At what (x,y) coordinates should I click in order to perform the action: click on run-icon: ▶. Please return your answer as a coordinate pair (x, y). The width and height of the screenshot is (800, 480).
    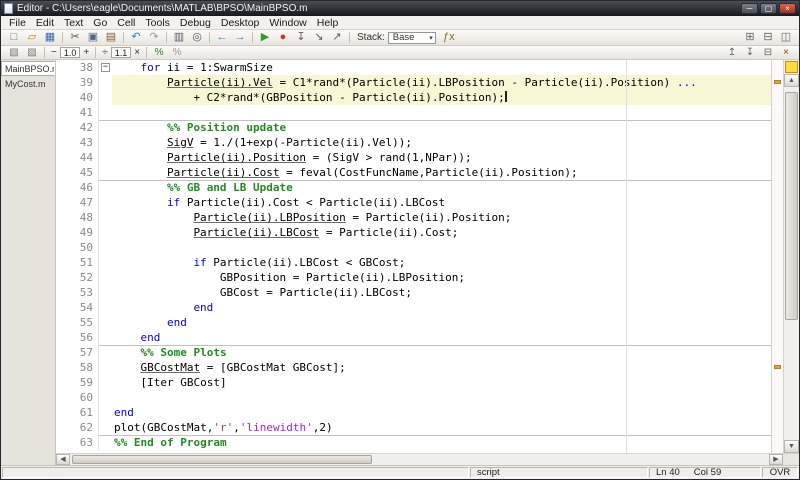
    Looking at the image, I should click on (265, 38).